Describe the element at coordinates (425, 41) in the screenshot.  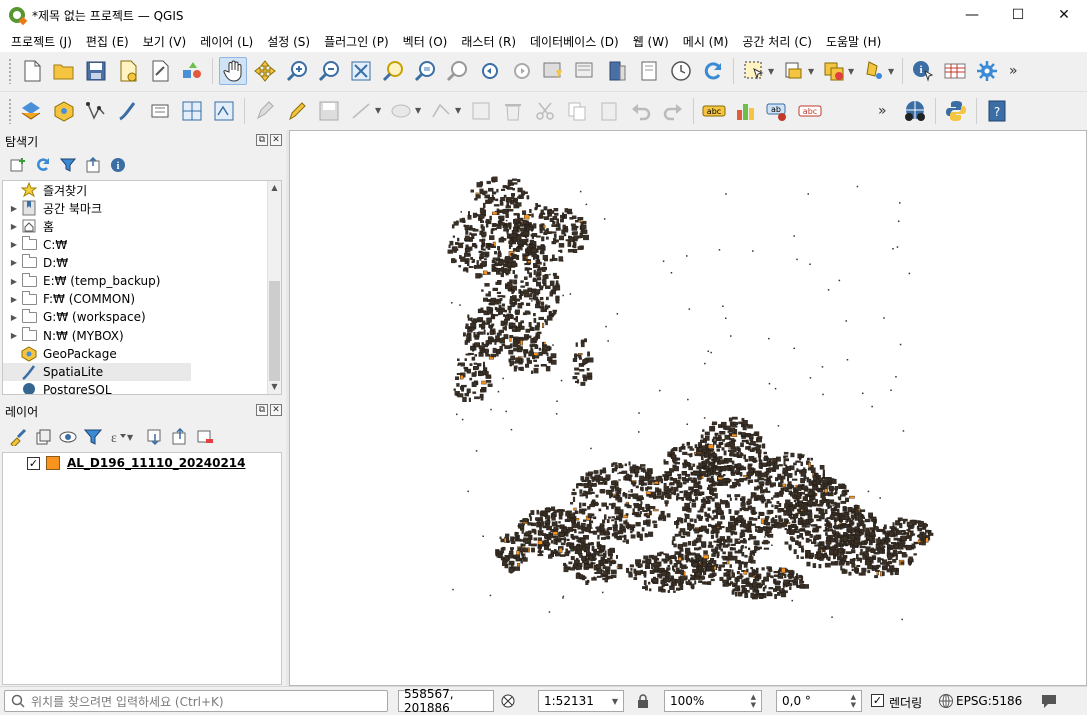
I see `menu-vector: 벡터 (O)` at that location.